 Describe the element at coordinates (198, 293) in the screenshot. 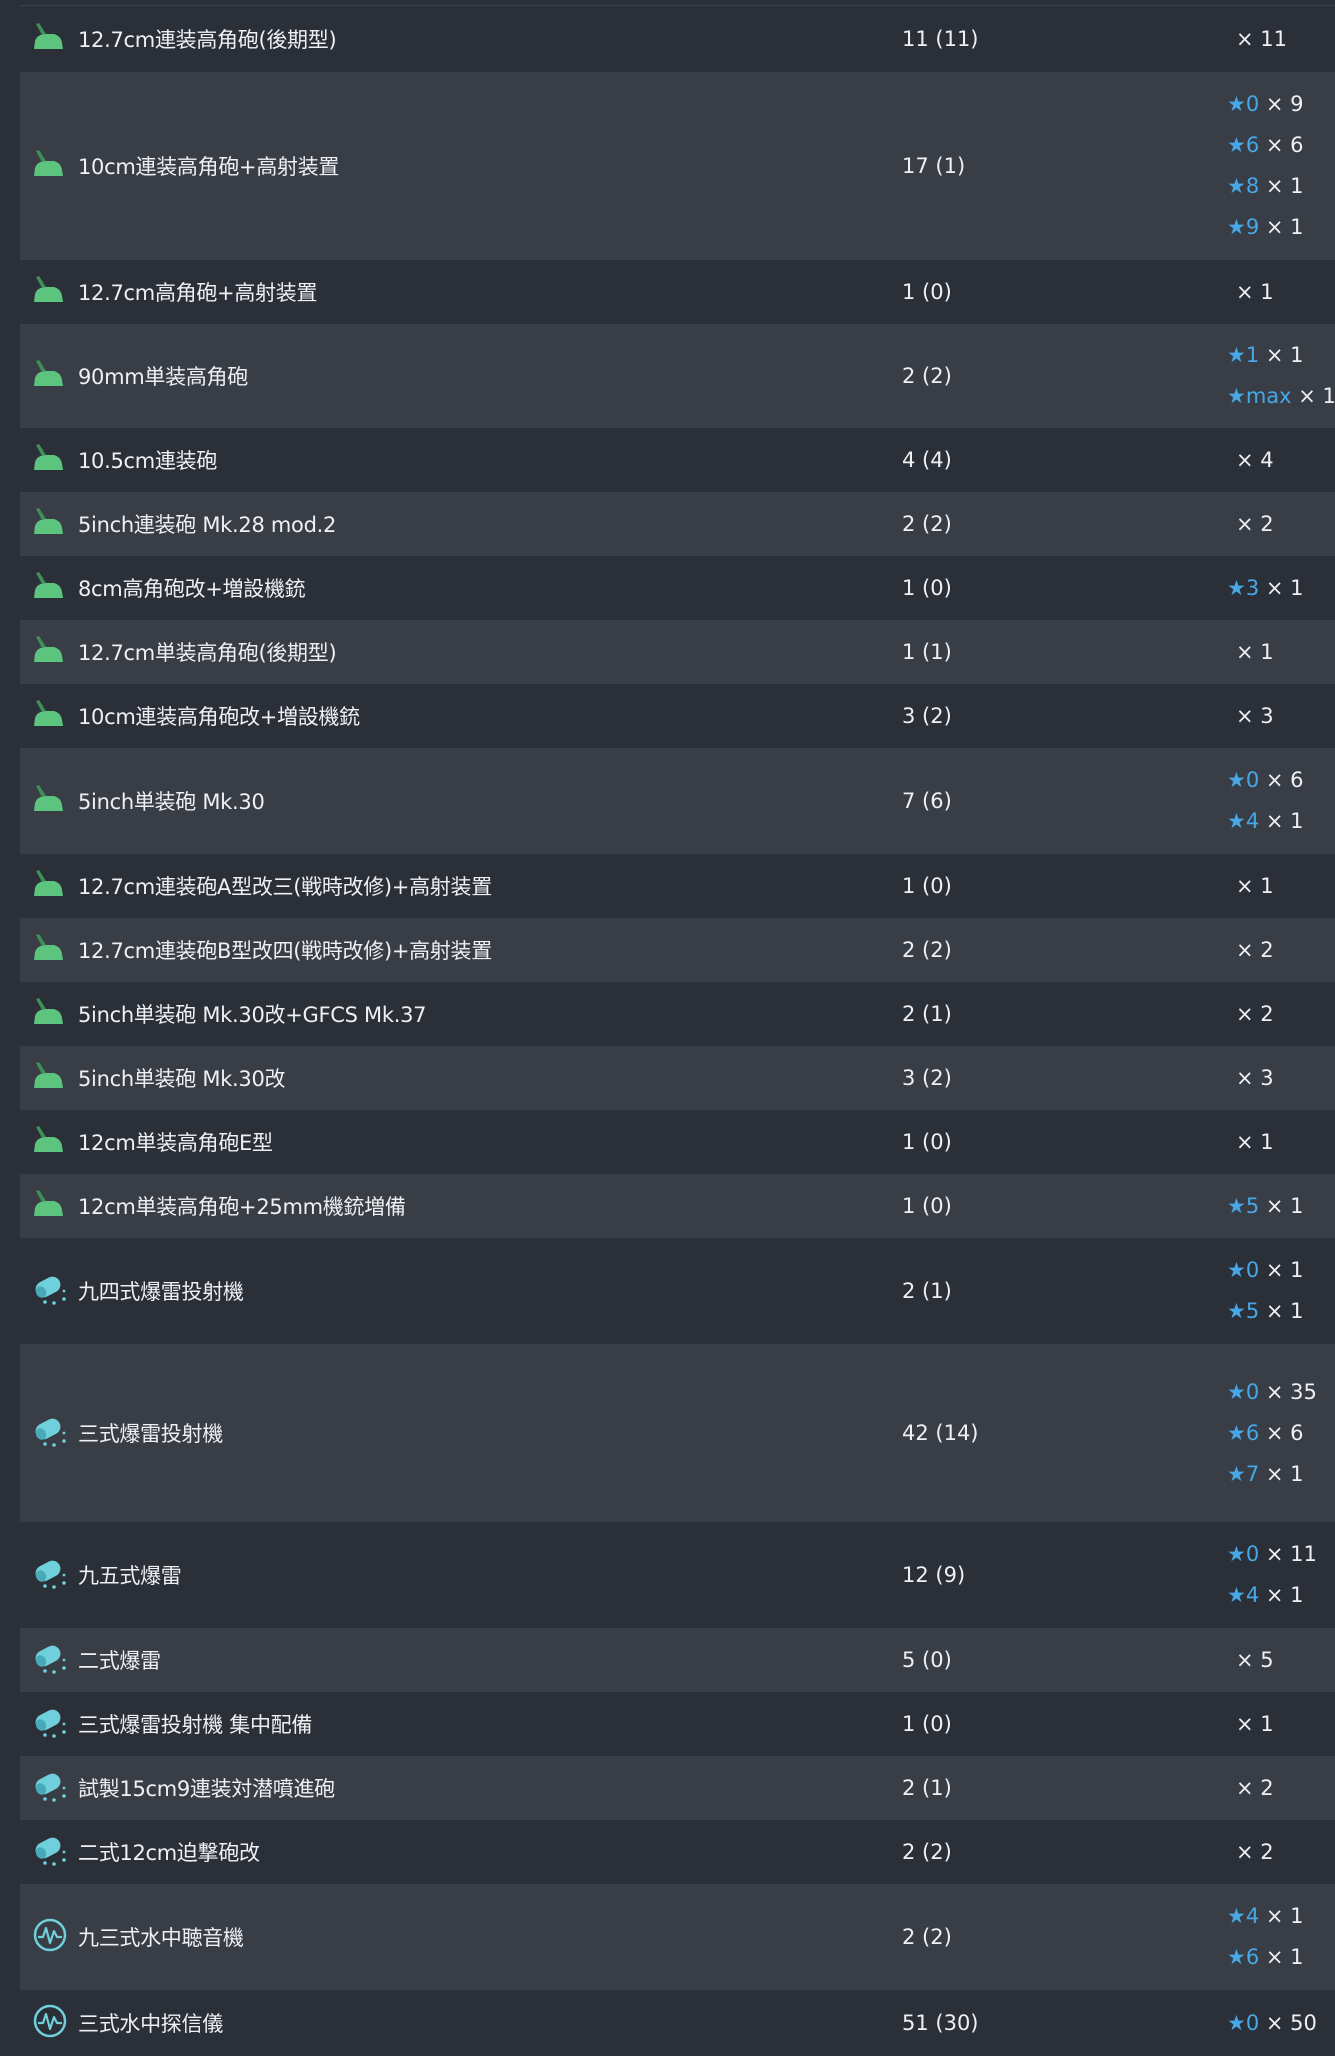

I see `equipment-name: 12.7cm高角砲+高射装置` at that location.